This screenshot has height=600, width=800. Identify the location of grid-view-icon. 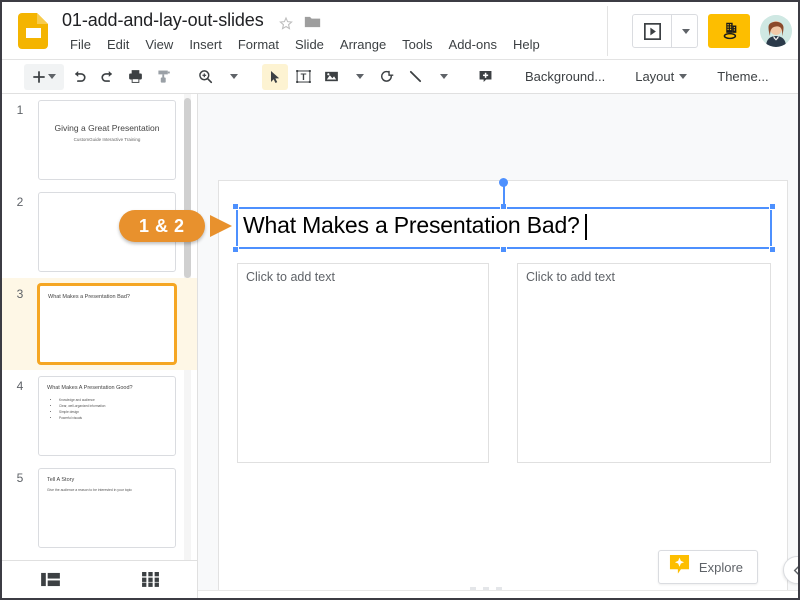
(150, 580).